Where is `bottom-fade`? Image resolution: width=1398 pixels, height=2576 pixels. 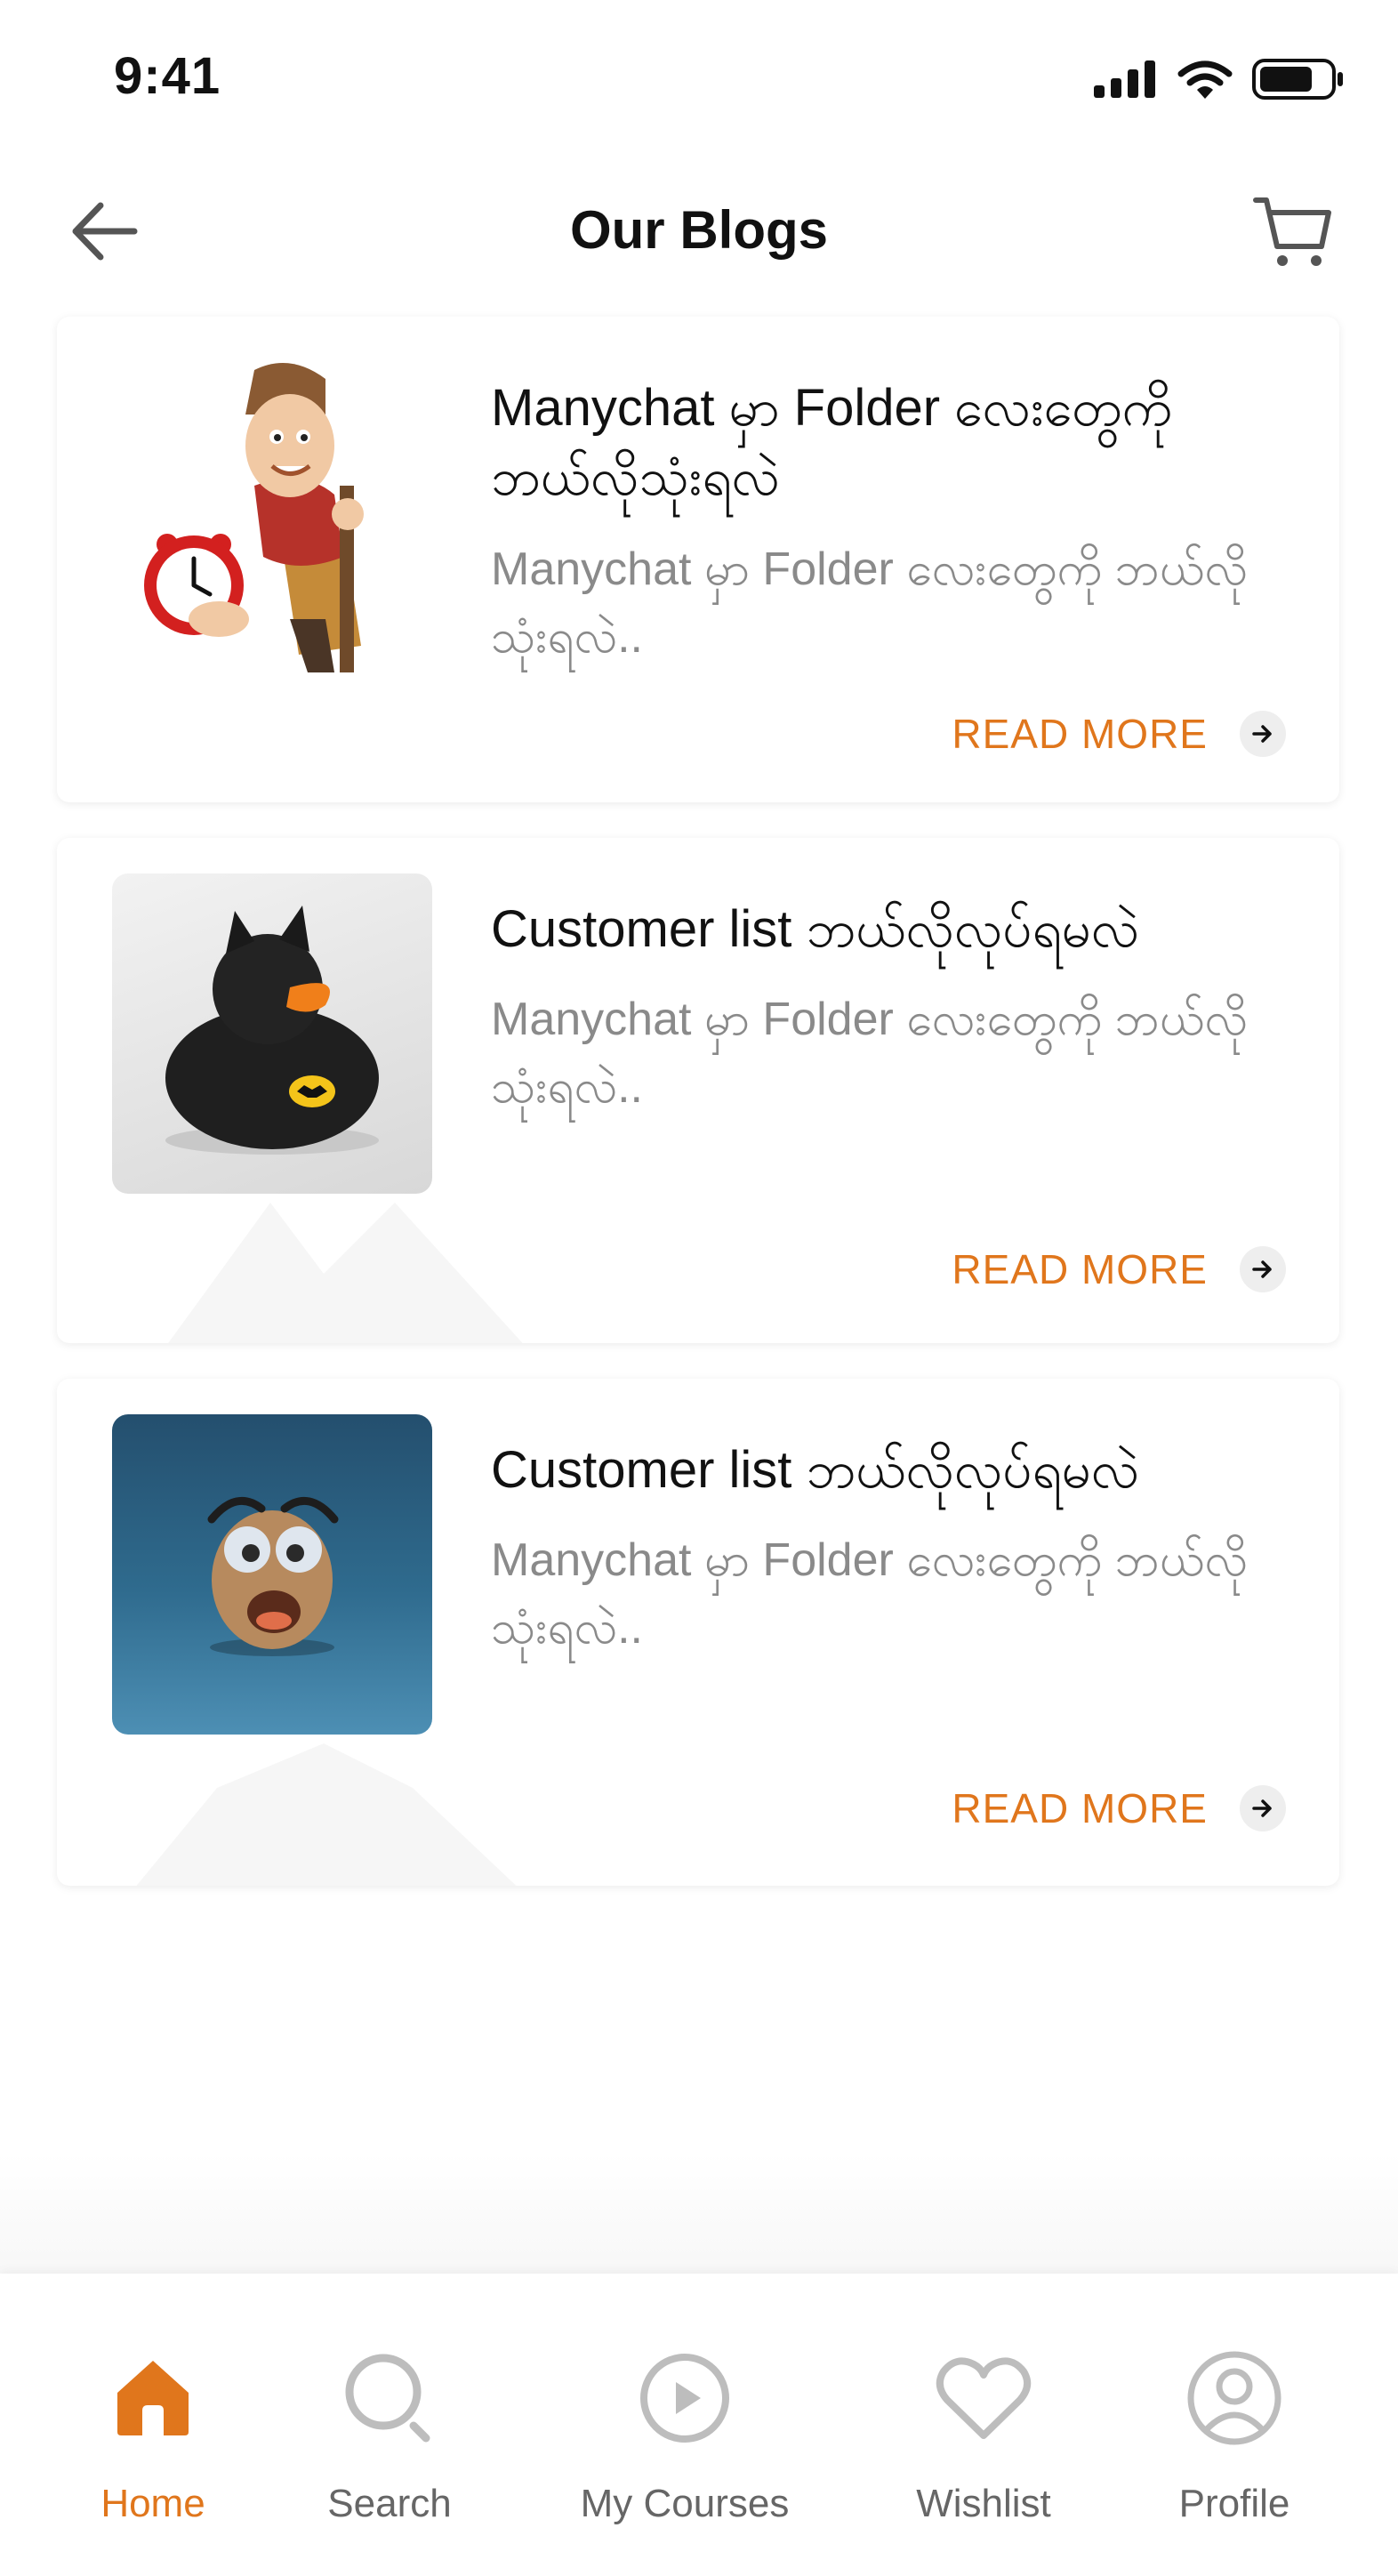 bottom-fade is located at coordinates (699, 2215).